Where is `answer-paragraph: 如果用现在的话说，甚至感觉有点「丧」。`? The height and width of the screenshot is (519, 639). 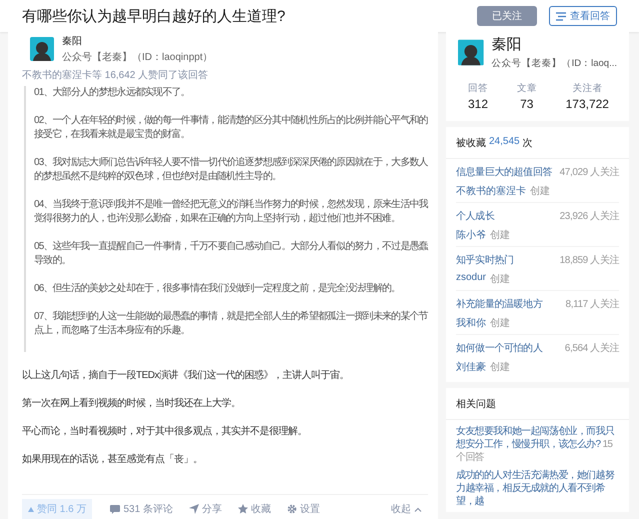
answer-paragraph: 如果用现在的话说，甚至感觉有点「丧」。 is located at coordinates (113, 459).